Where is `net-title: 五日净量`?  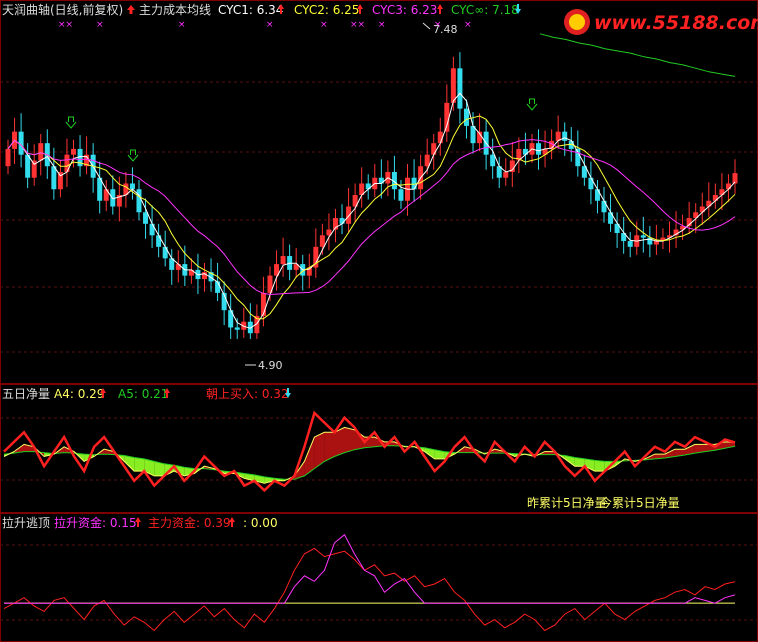
net-title: 五日净量 is located at coordinates (26, 394).